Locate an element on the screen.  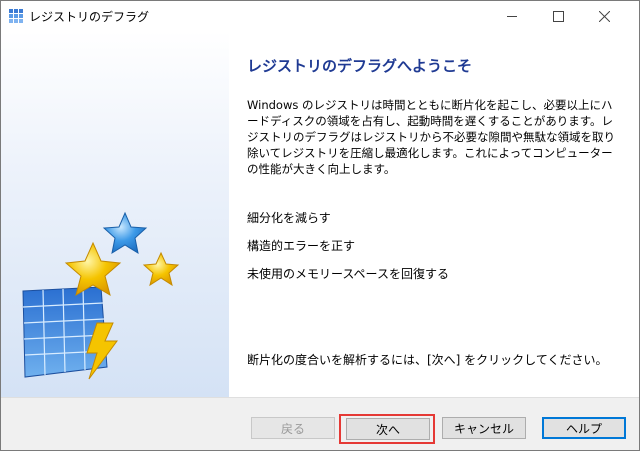
minimize-icon is located at coordinates (512, 16).